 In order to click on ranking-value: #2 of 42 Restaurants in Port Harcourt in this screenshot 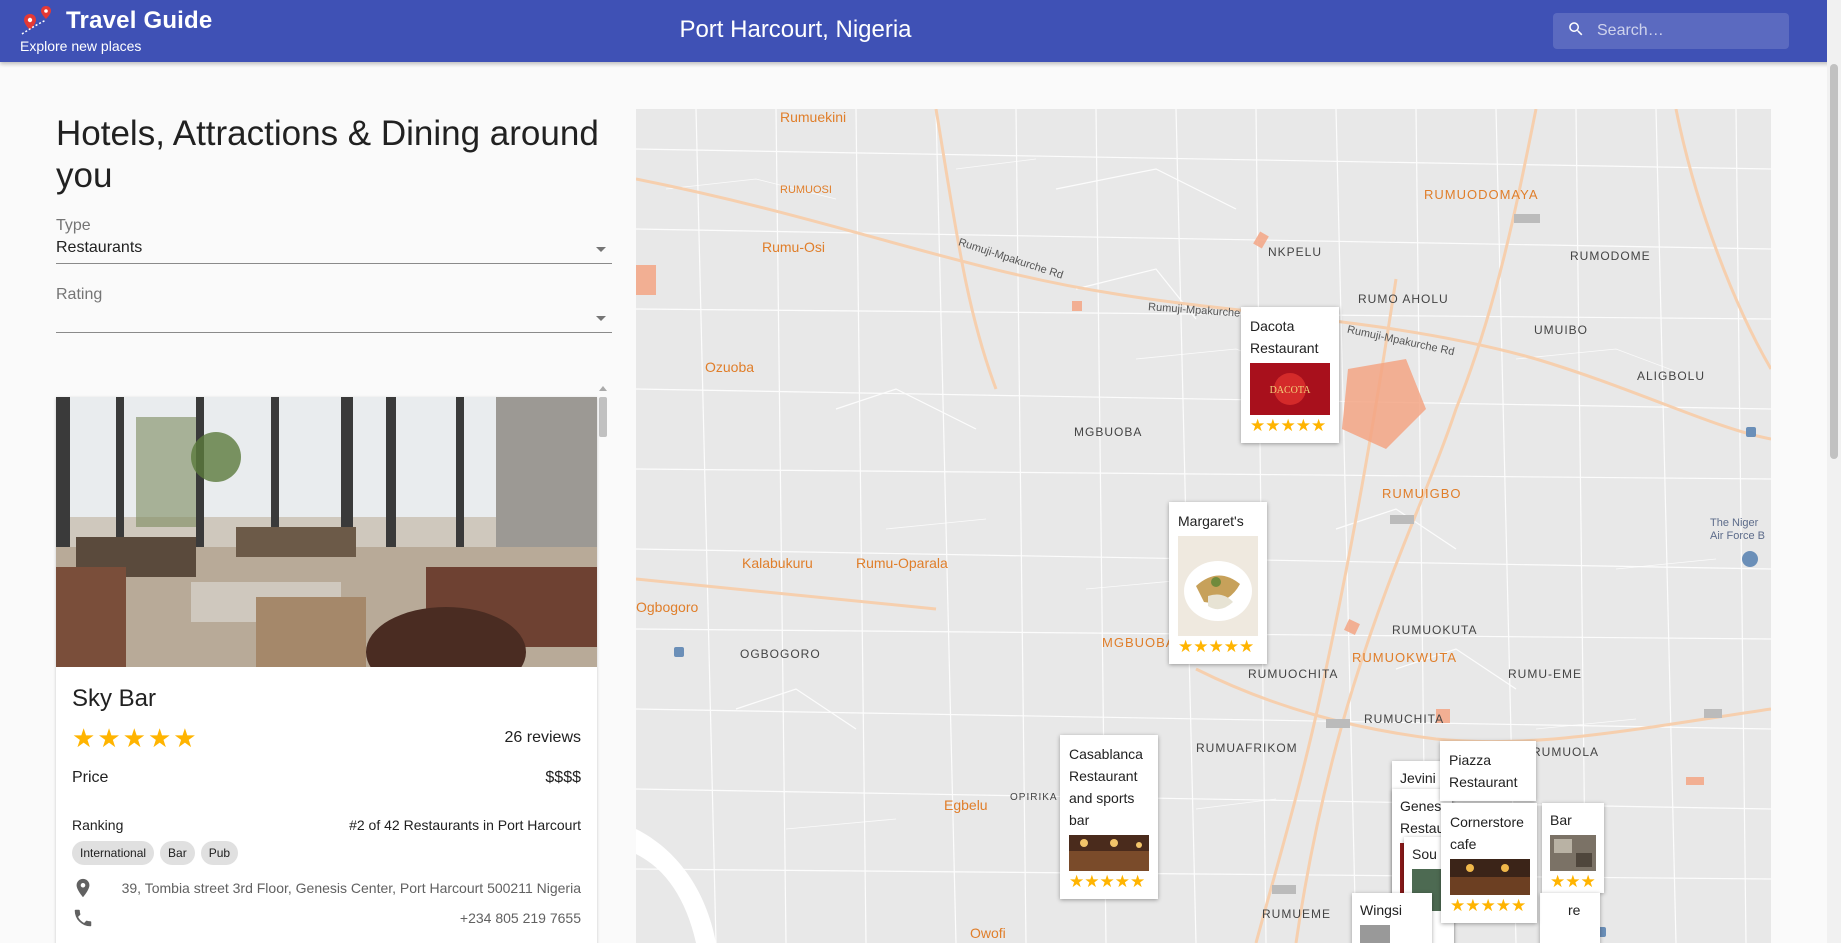, I will do `click(465, 825)`.